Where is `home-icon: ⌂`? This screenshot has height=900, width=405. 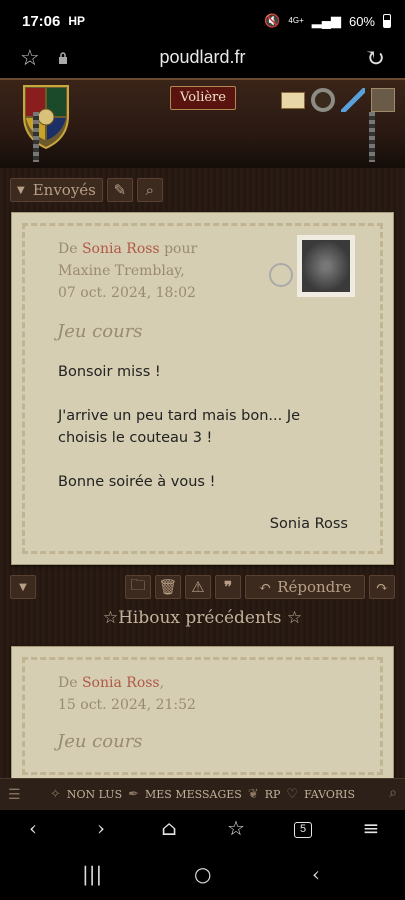
home-icon: ⌂ is located at coordinates (169, 828).